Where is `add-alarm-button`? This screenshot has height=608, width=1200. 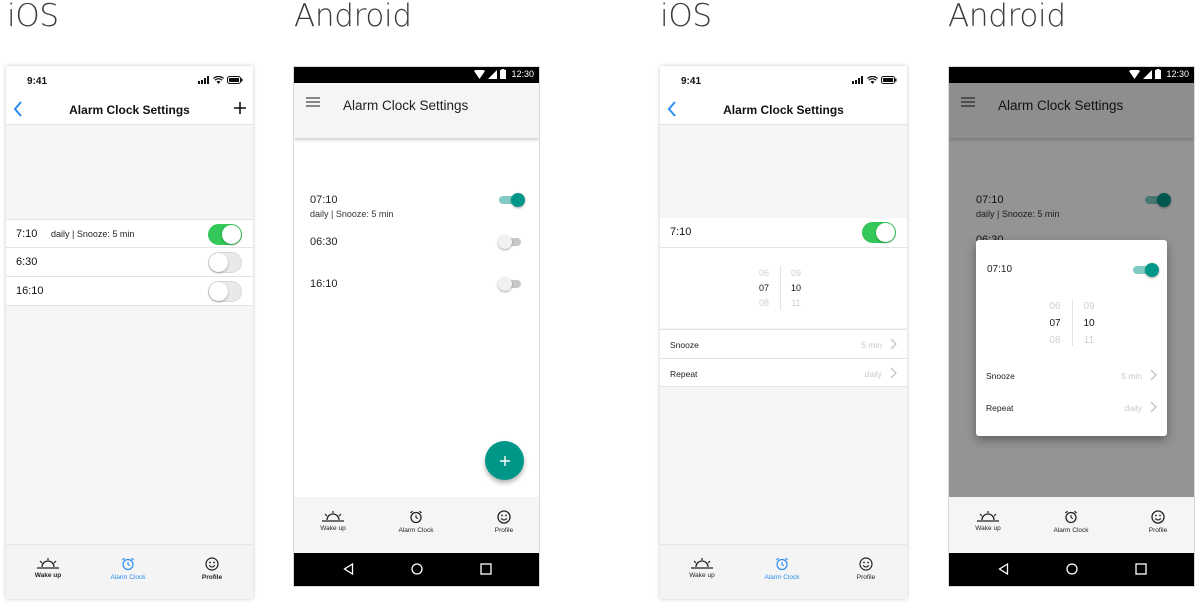 add-alarm-button is located at coordinates (240, 108).